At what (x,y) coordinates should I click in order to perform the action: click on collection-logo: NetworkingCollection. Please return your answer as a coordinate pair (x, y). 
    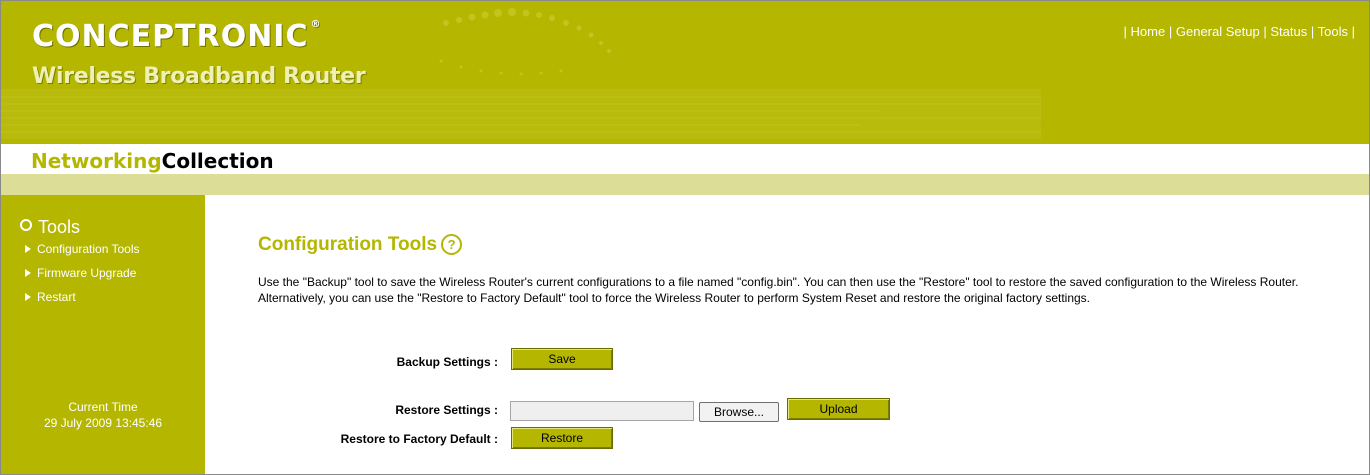
    Looking at the image, I should click on (152, 161).